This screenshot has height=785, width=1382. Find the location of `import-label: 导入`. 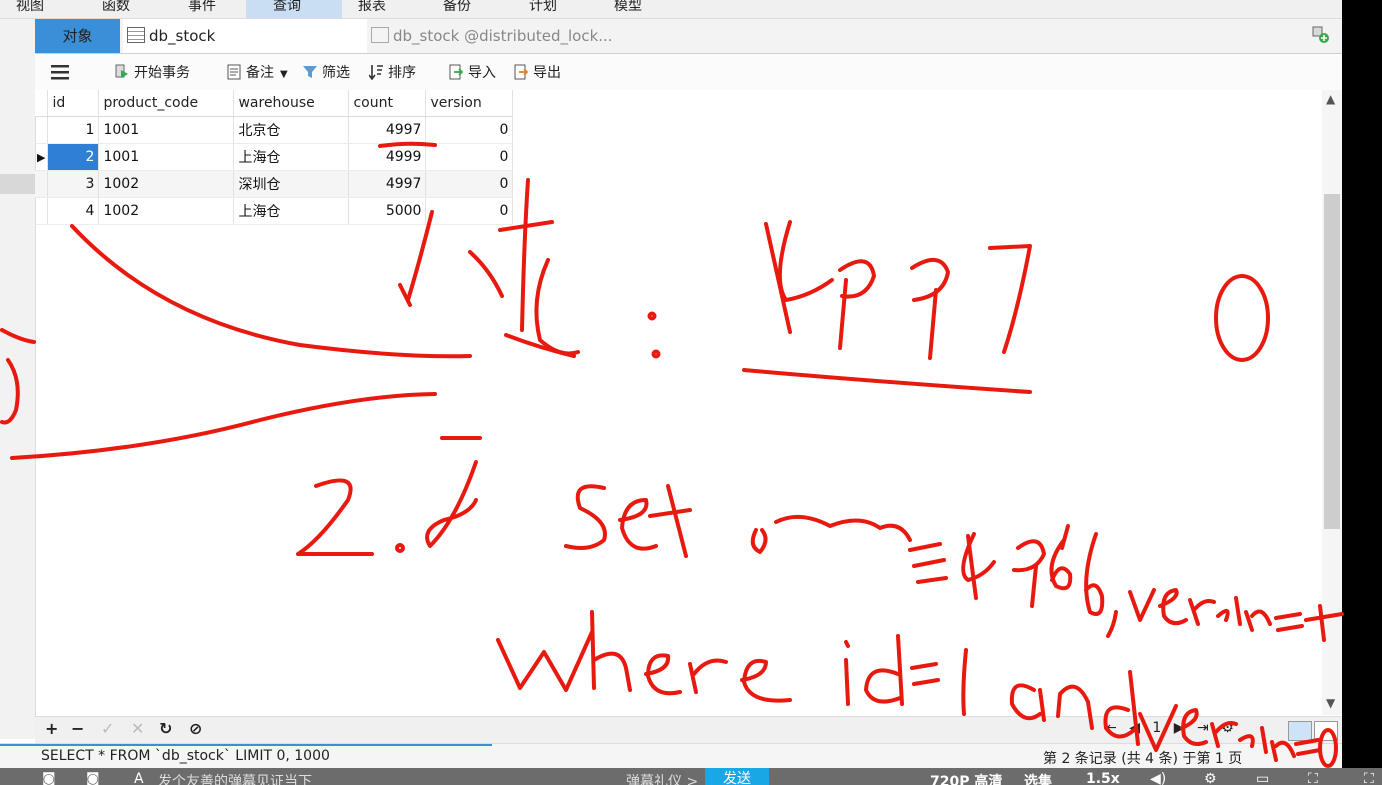

import-label: 导入 is located at coordinates (482, 73).